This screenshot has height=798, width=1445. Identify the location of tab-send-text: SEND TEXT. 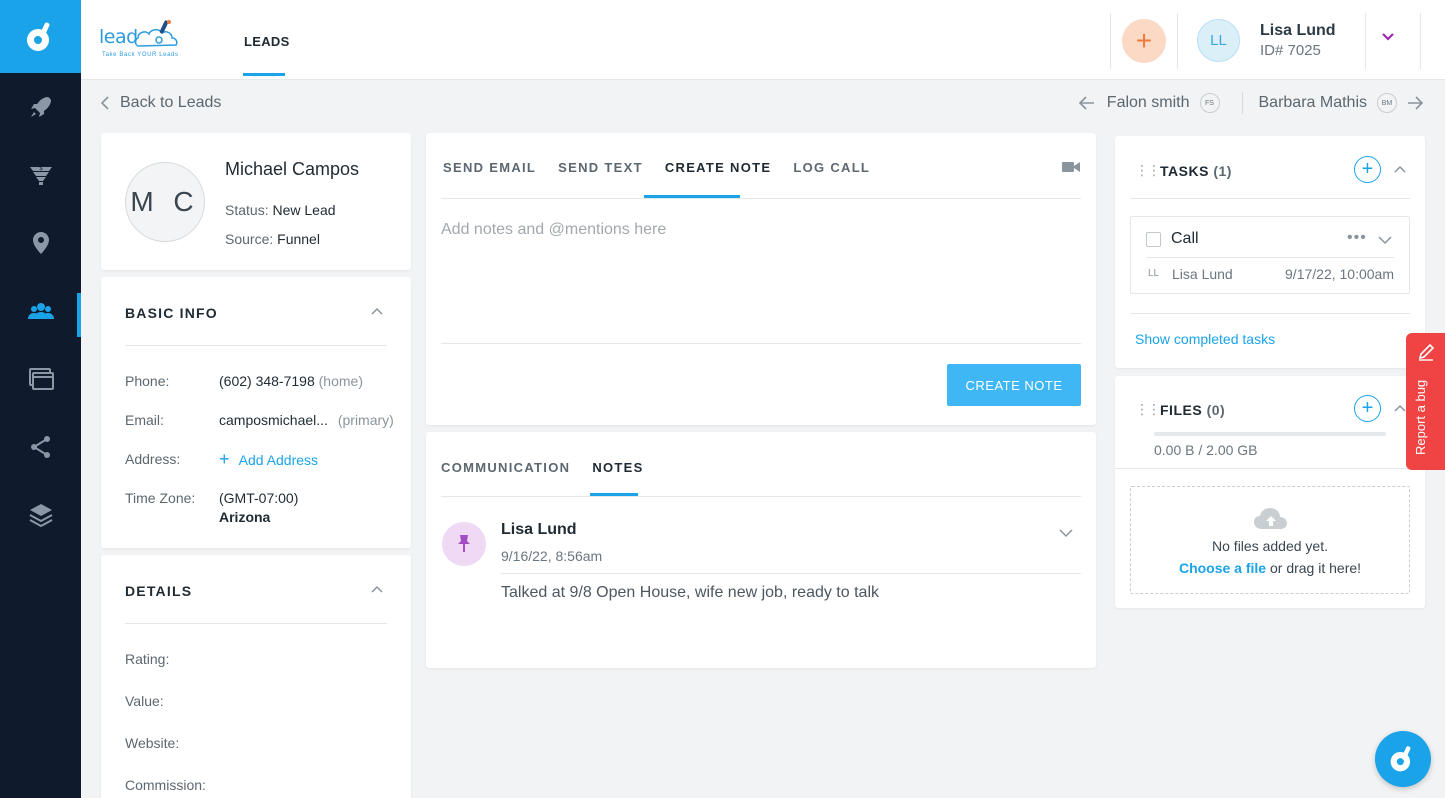
(600, 167).